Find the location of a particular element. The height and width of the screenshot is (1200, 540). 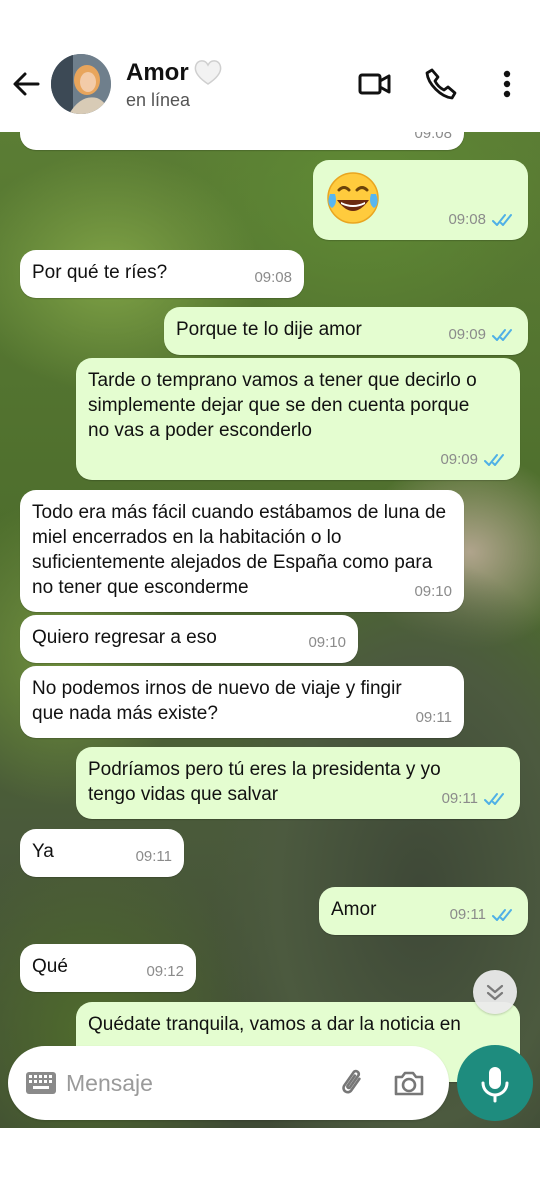

message-outgoing: Porque te lo dije amor 09:09 is located at coordinates (346, 331).